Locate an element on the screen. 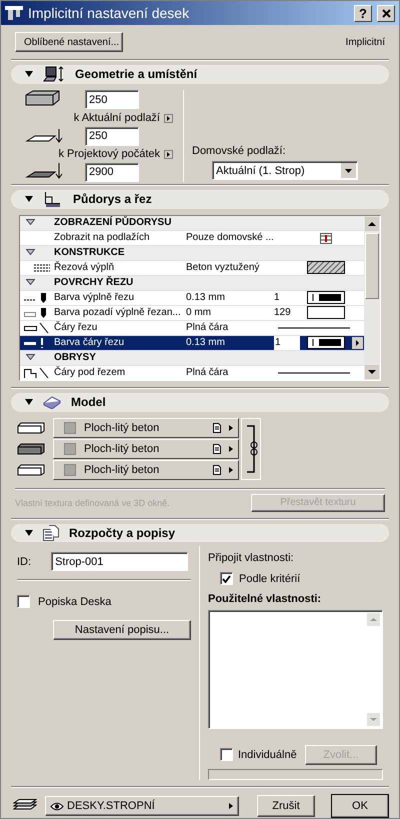 This screenshot has height=819, width=400. group-row: POVRCHY ŘEZU is located at coordinates (192, 283).